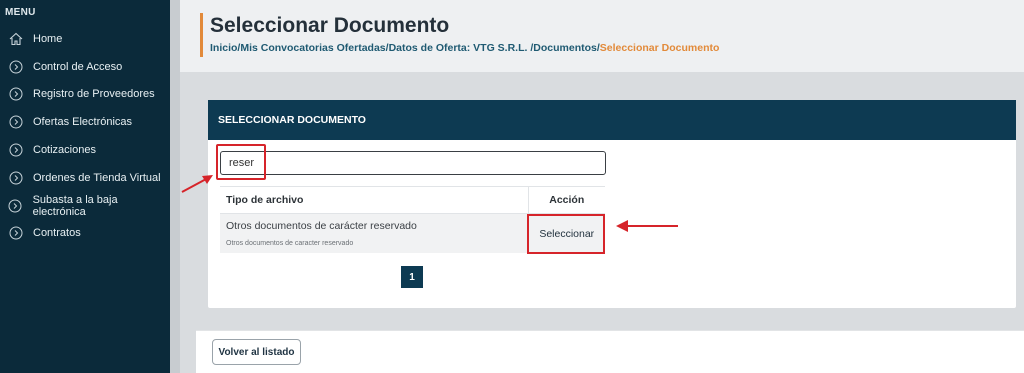 This screenshot has width=1024, height=373. Describe the element at coordinates (64, 150) in the screenshot. I see `sidebar-item-label: Cotizaciones` at that location.